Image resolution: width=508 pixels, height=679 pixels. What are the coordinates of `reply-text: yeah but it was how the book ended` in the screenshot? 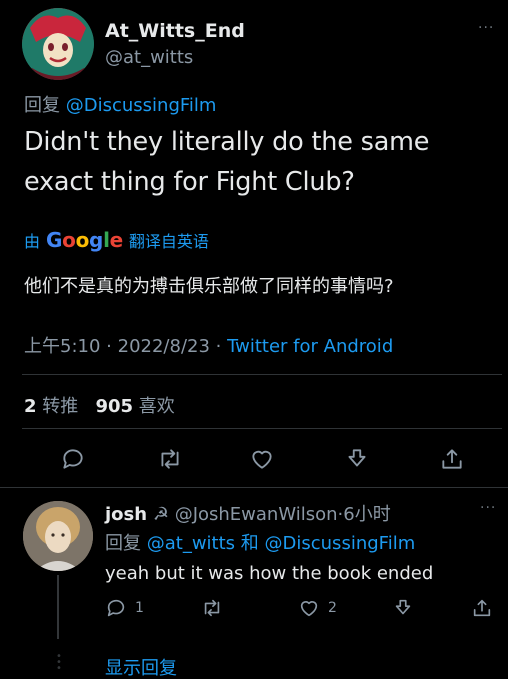 It's located at (269, 573).